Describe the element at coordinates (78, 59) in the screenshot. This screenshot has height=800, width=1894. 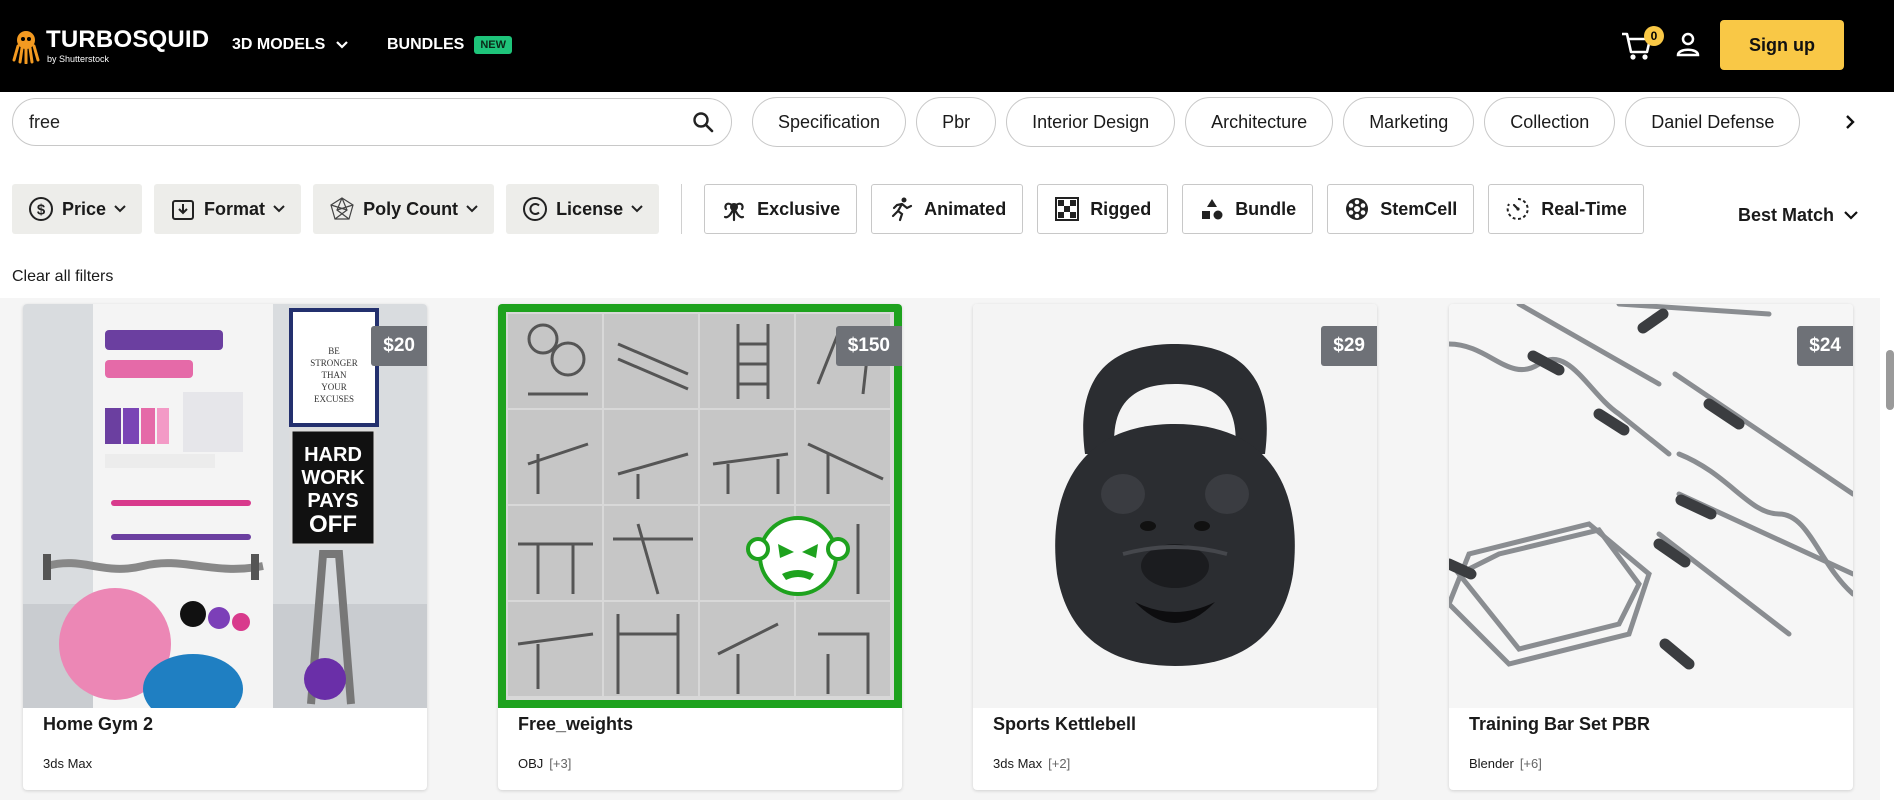
I see `logo-tagline: by Shutterstock` at that location.